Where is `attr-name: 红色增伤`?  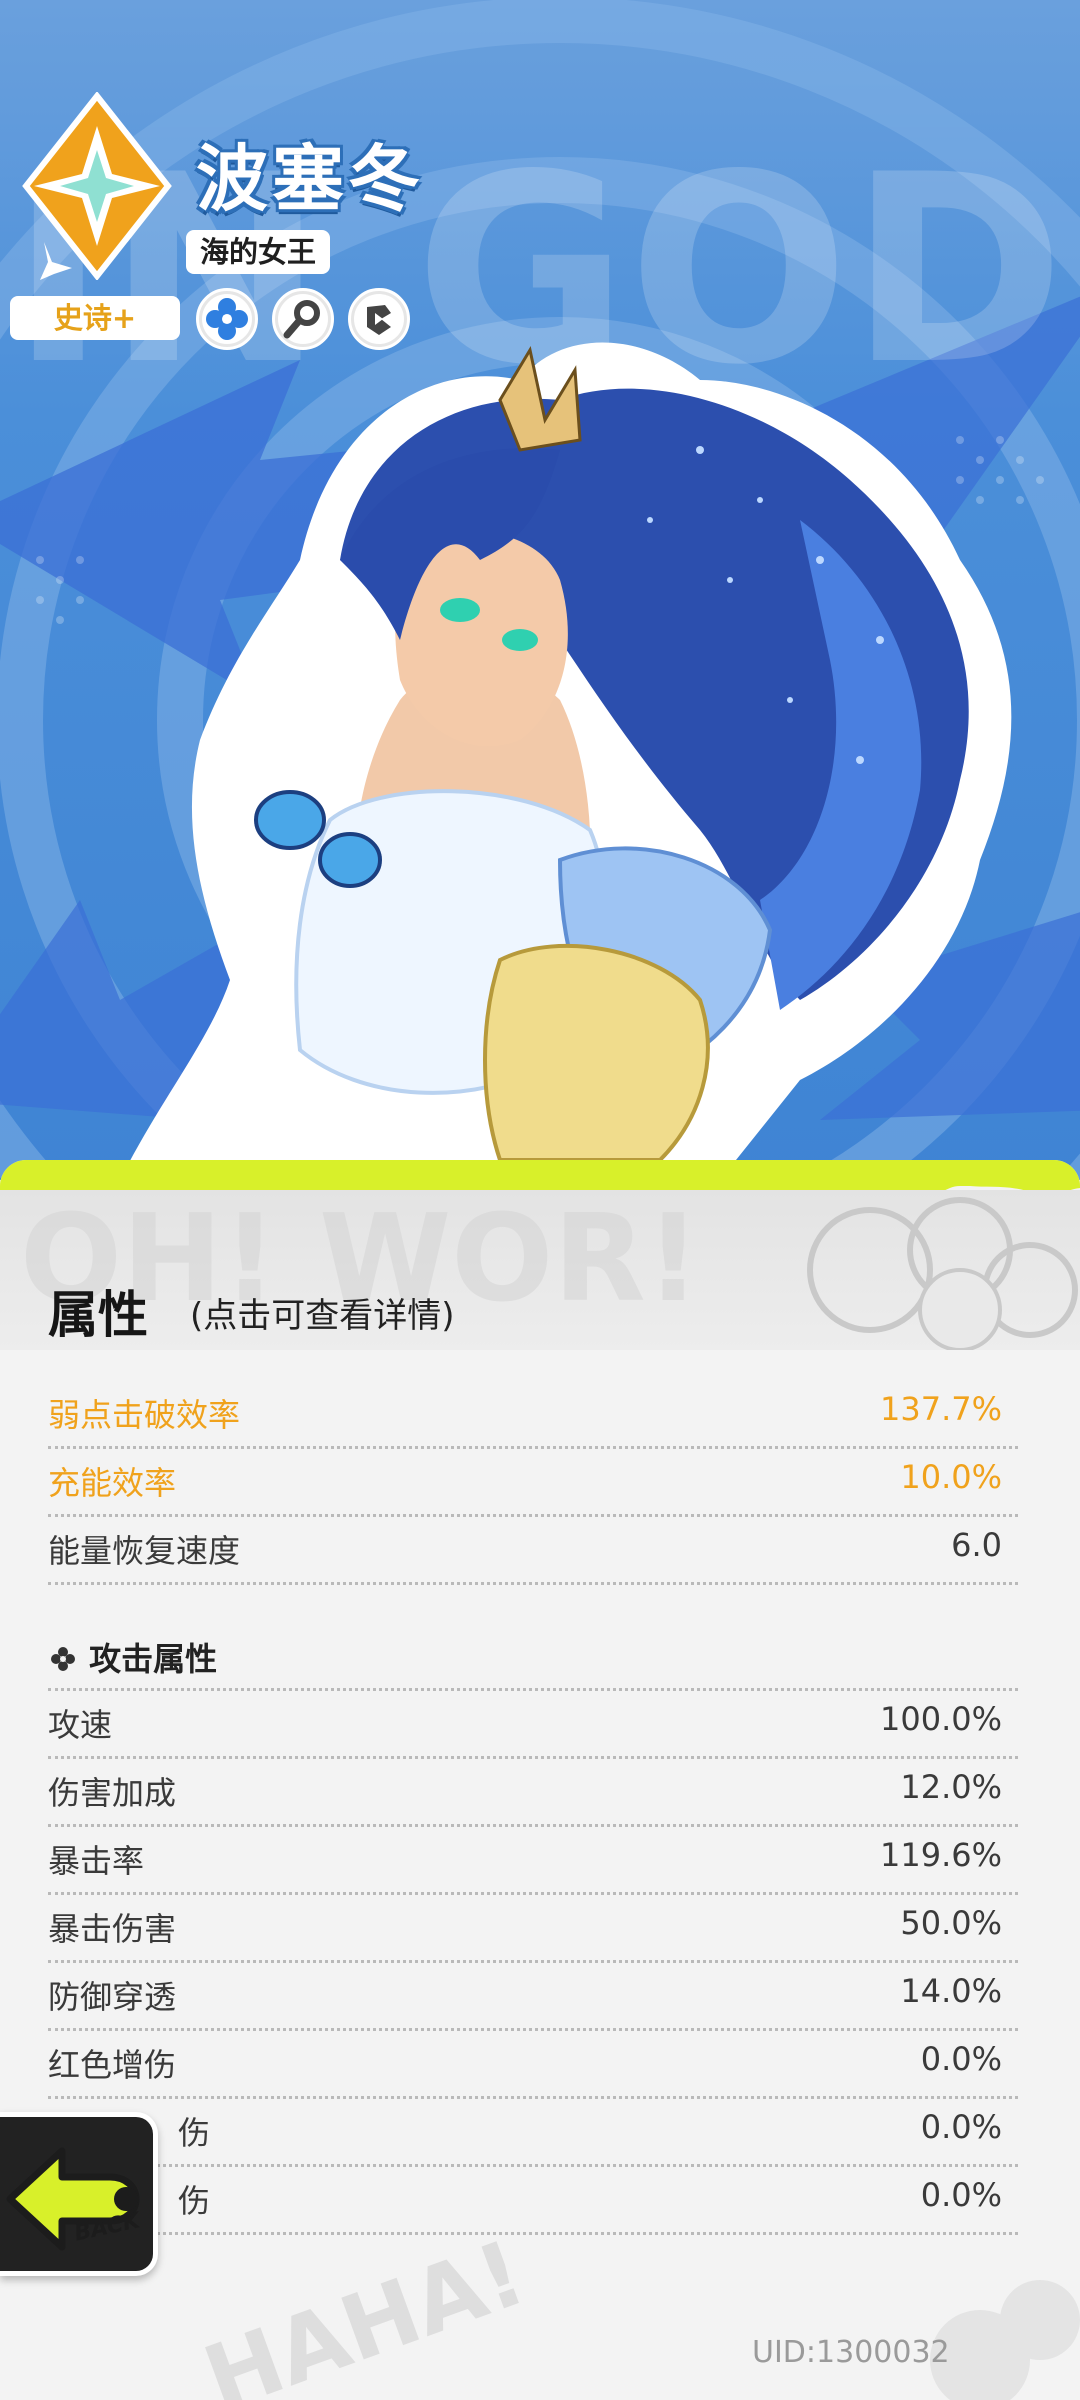
attr-name: 红色增伤 is located at coordinates (112, 2065).